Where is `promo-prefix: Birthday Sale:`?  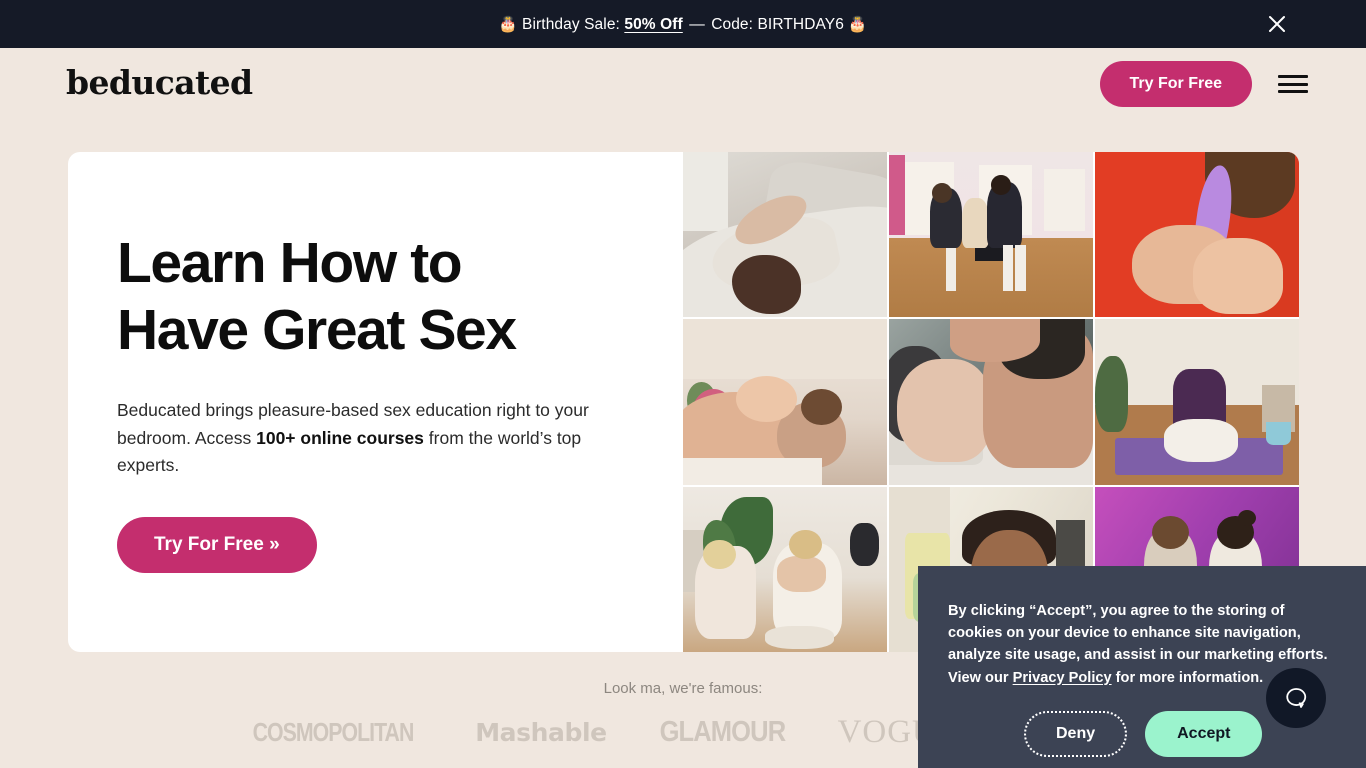 promo-prefix: Birthday Sale: is located at coordinates (573, 24).